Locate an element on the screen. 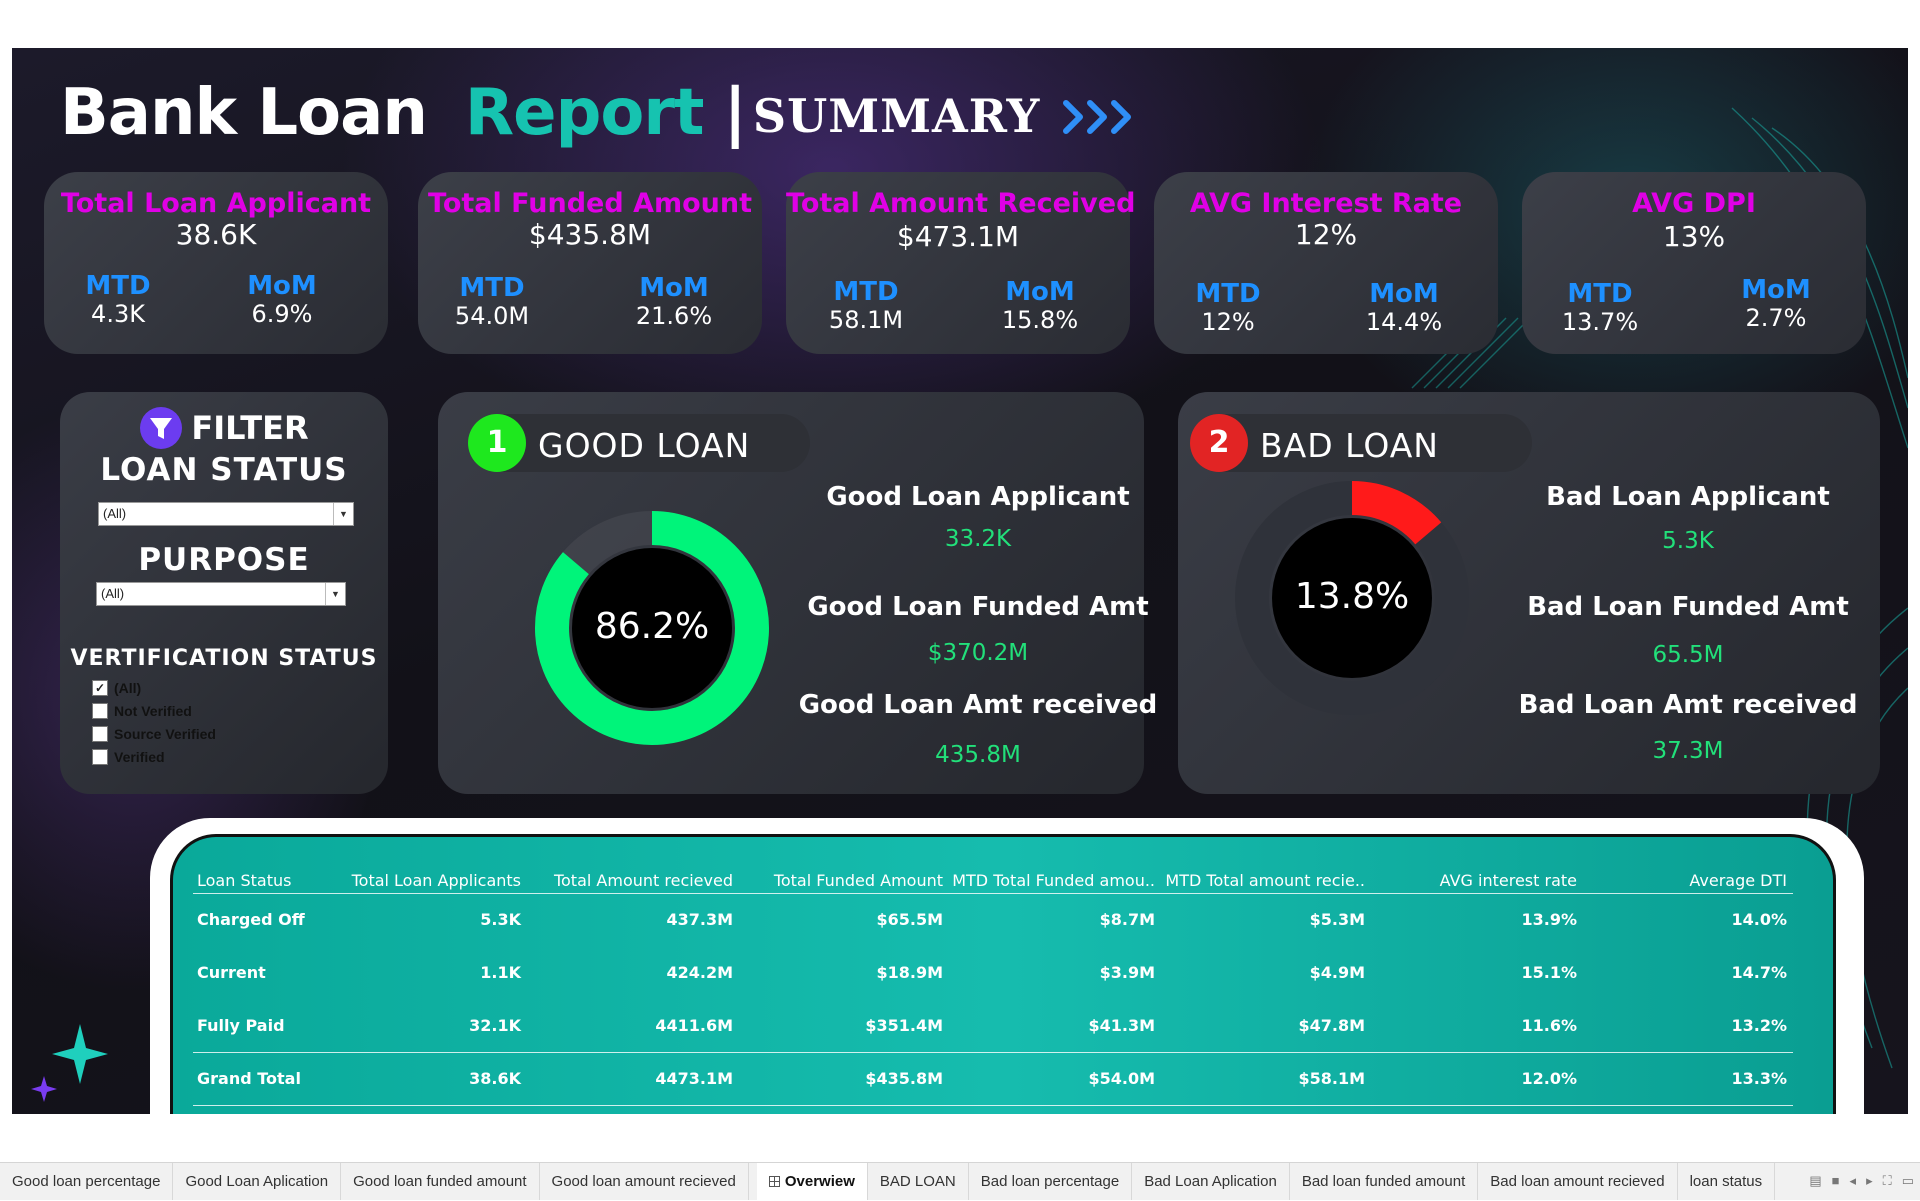 Image resolution: width=1920 pixels, height=1201 pixels. present-icon: ▭ is located at coordinates (1908, 1181).